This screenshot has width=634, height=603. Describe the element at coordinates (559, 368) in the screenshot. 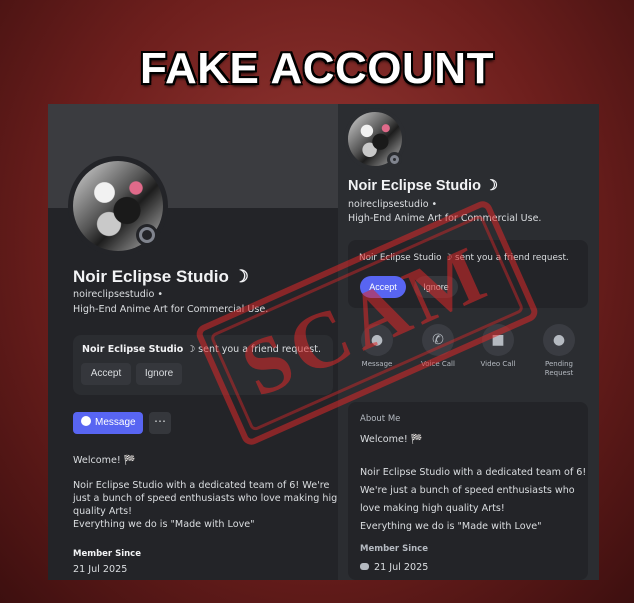

I see `action-label: Pending Request` at that location.